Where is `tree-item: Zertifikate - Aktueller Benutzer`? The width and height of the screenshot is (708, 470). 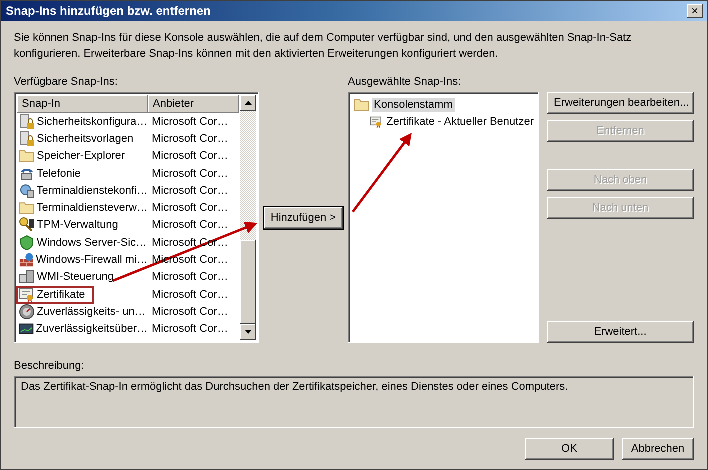 tree-item: Zertifikate - Aktueller Benutzer is located at coordinates (460, 121).